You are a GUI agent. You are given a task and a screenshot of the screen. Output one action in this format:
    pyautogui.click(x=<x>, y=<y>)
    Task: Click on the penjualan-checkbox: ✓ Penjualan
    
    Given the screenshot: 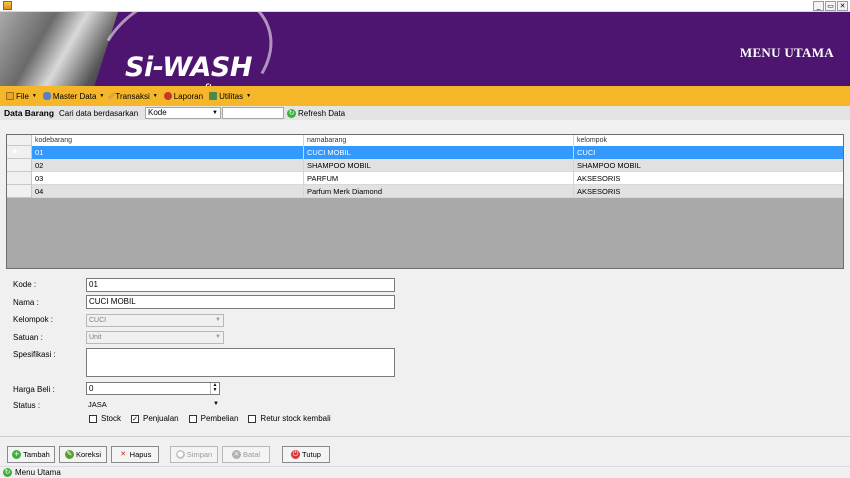 What is the action you would take?
    pyautogui.click(x=155, y=418)
    